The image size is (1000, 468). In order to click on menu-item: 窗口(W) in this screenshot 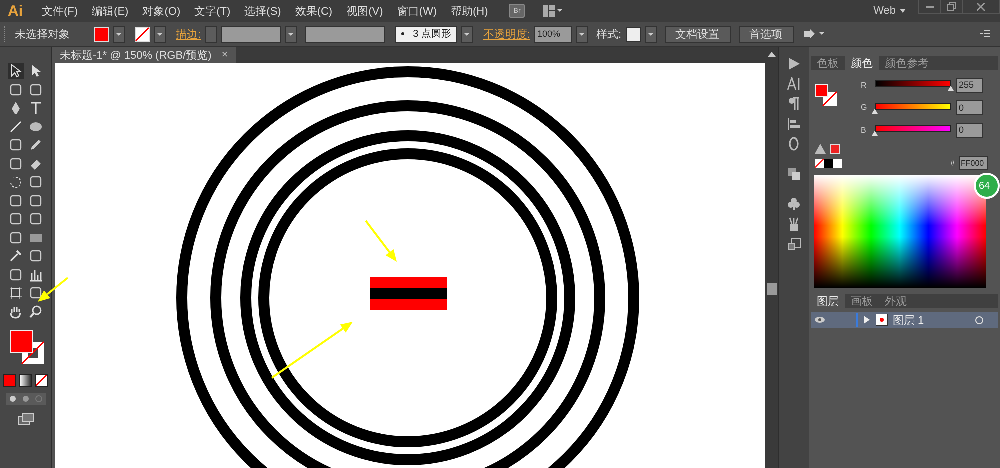, I will do `click(417, 11)`.